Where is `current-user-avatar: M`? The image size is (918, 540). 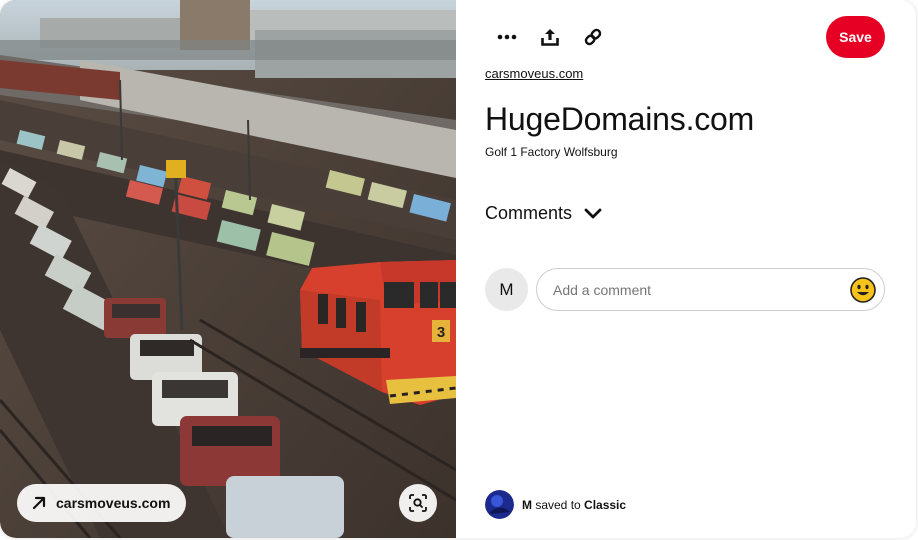
current-user-avatar: M is located at coordinates (506, 289).